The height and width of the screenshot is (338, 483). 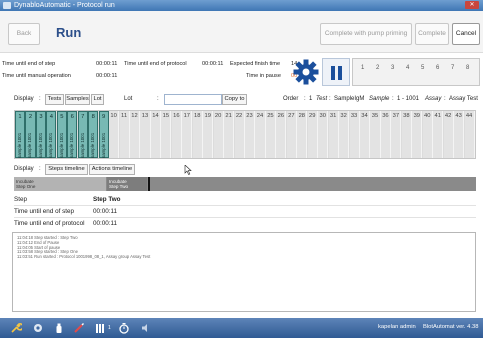 What do you see at coordinates (344, 134) in the screenshot?
I see `strip-slot: 32` at bounding box center [344, 134].